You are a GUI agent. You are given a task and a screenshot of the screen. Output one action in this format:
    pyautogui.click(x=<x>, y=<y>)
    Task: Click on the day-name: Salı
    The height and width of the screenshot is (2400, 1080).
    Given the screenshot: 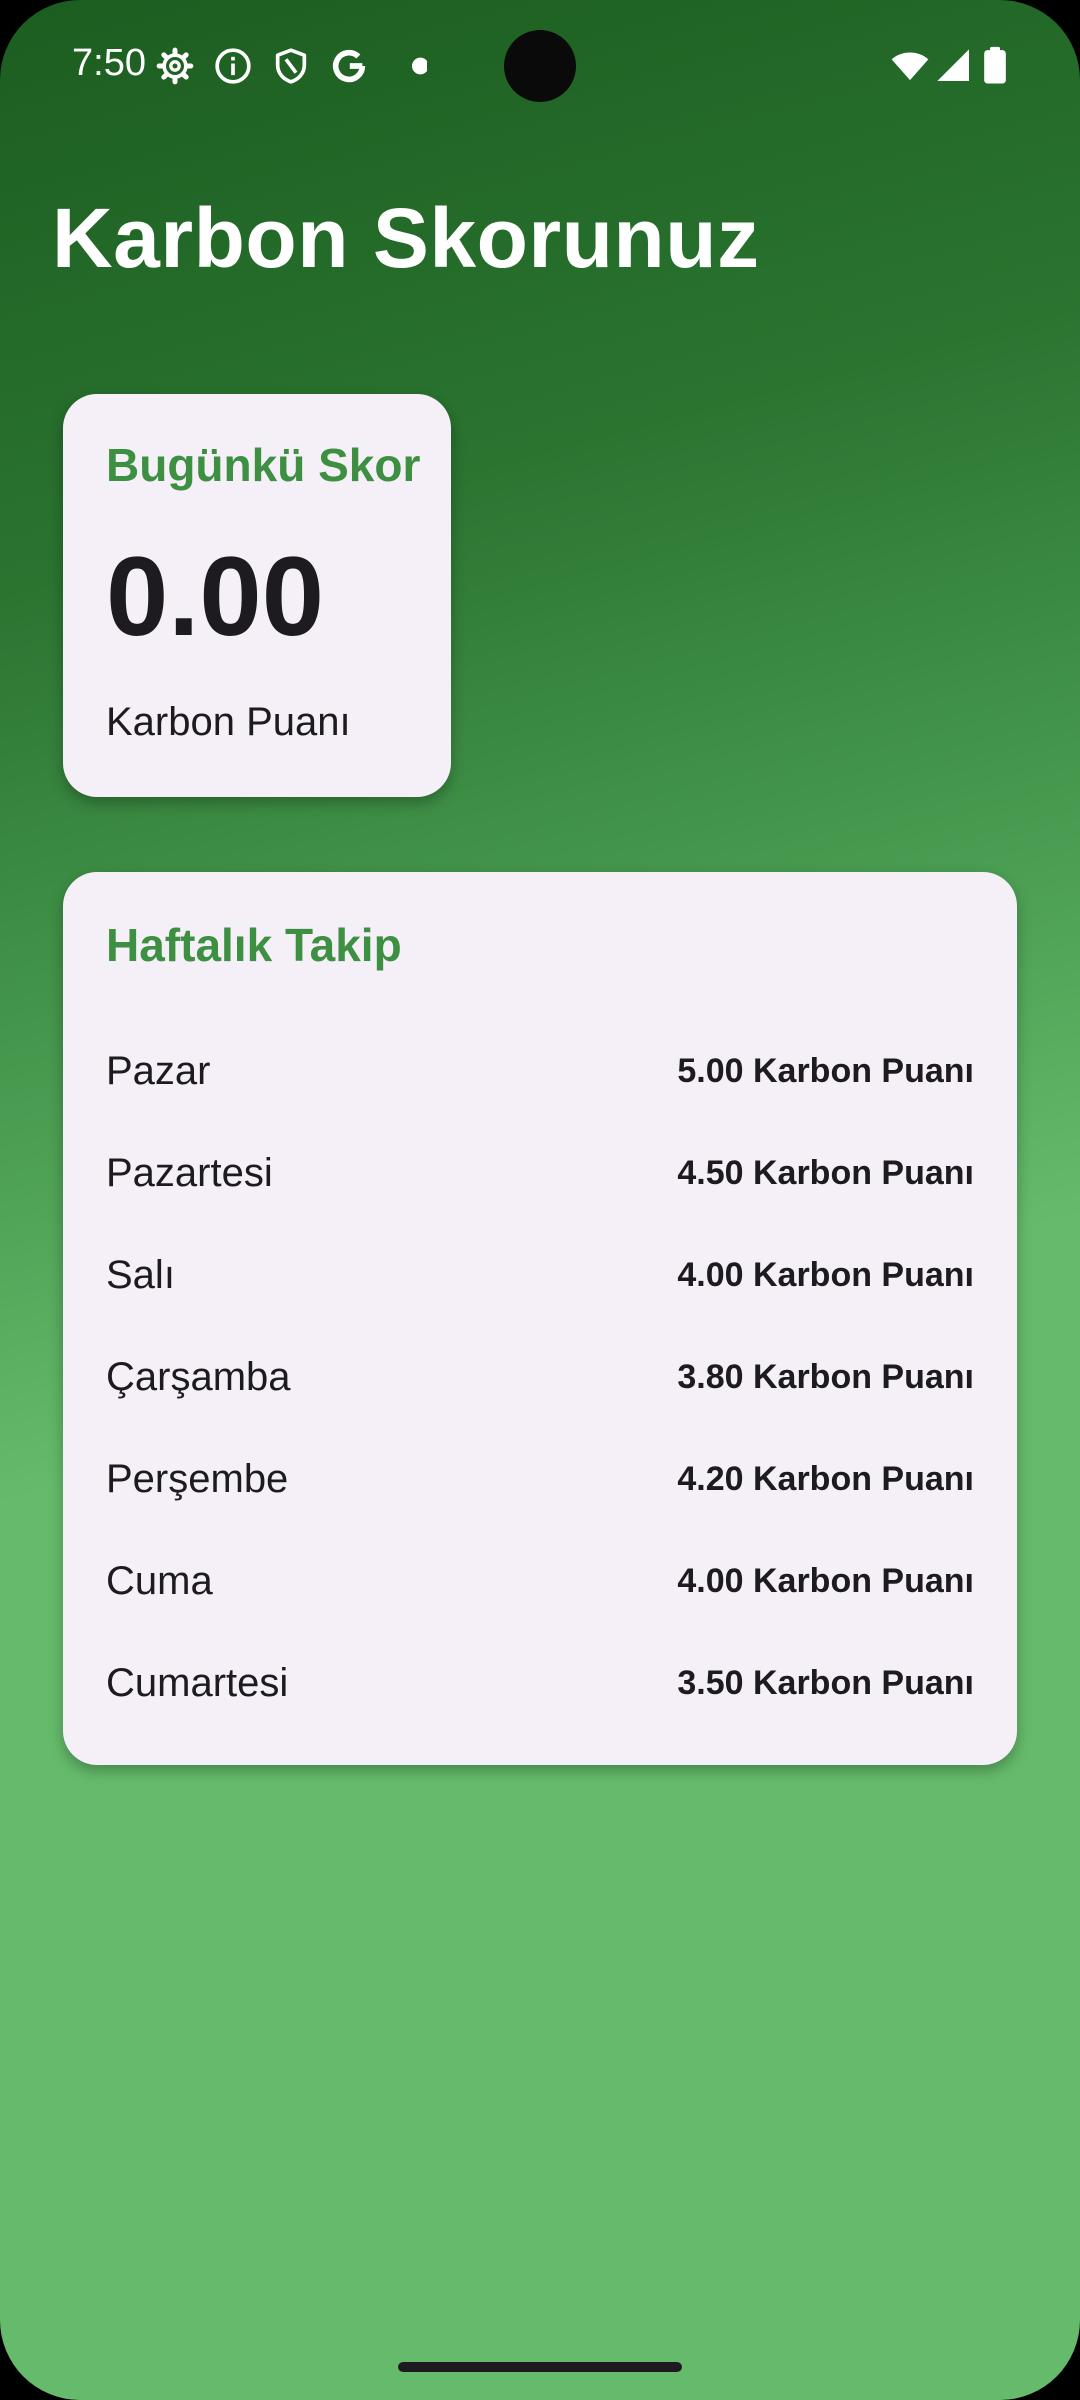 What is the action you would take?
    pyautogui.click(x=140, y=1274)
    